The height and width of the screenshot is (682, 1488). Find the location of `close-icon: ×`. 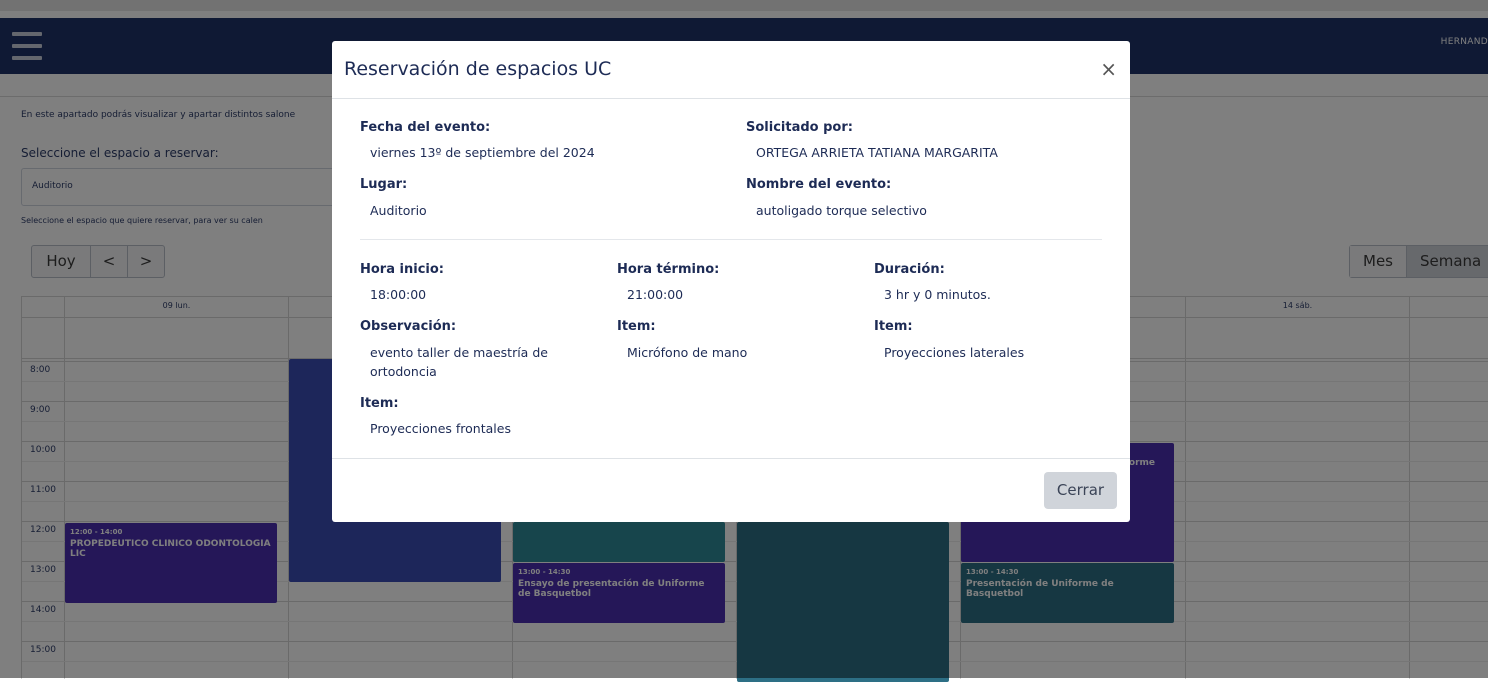

close-icon: × is located at coordinates (1108, 69).